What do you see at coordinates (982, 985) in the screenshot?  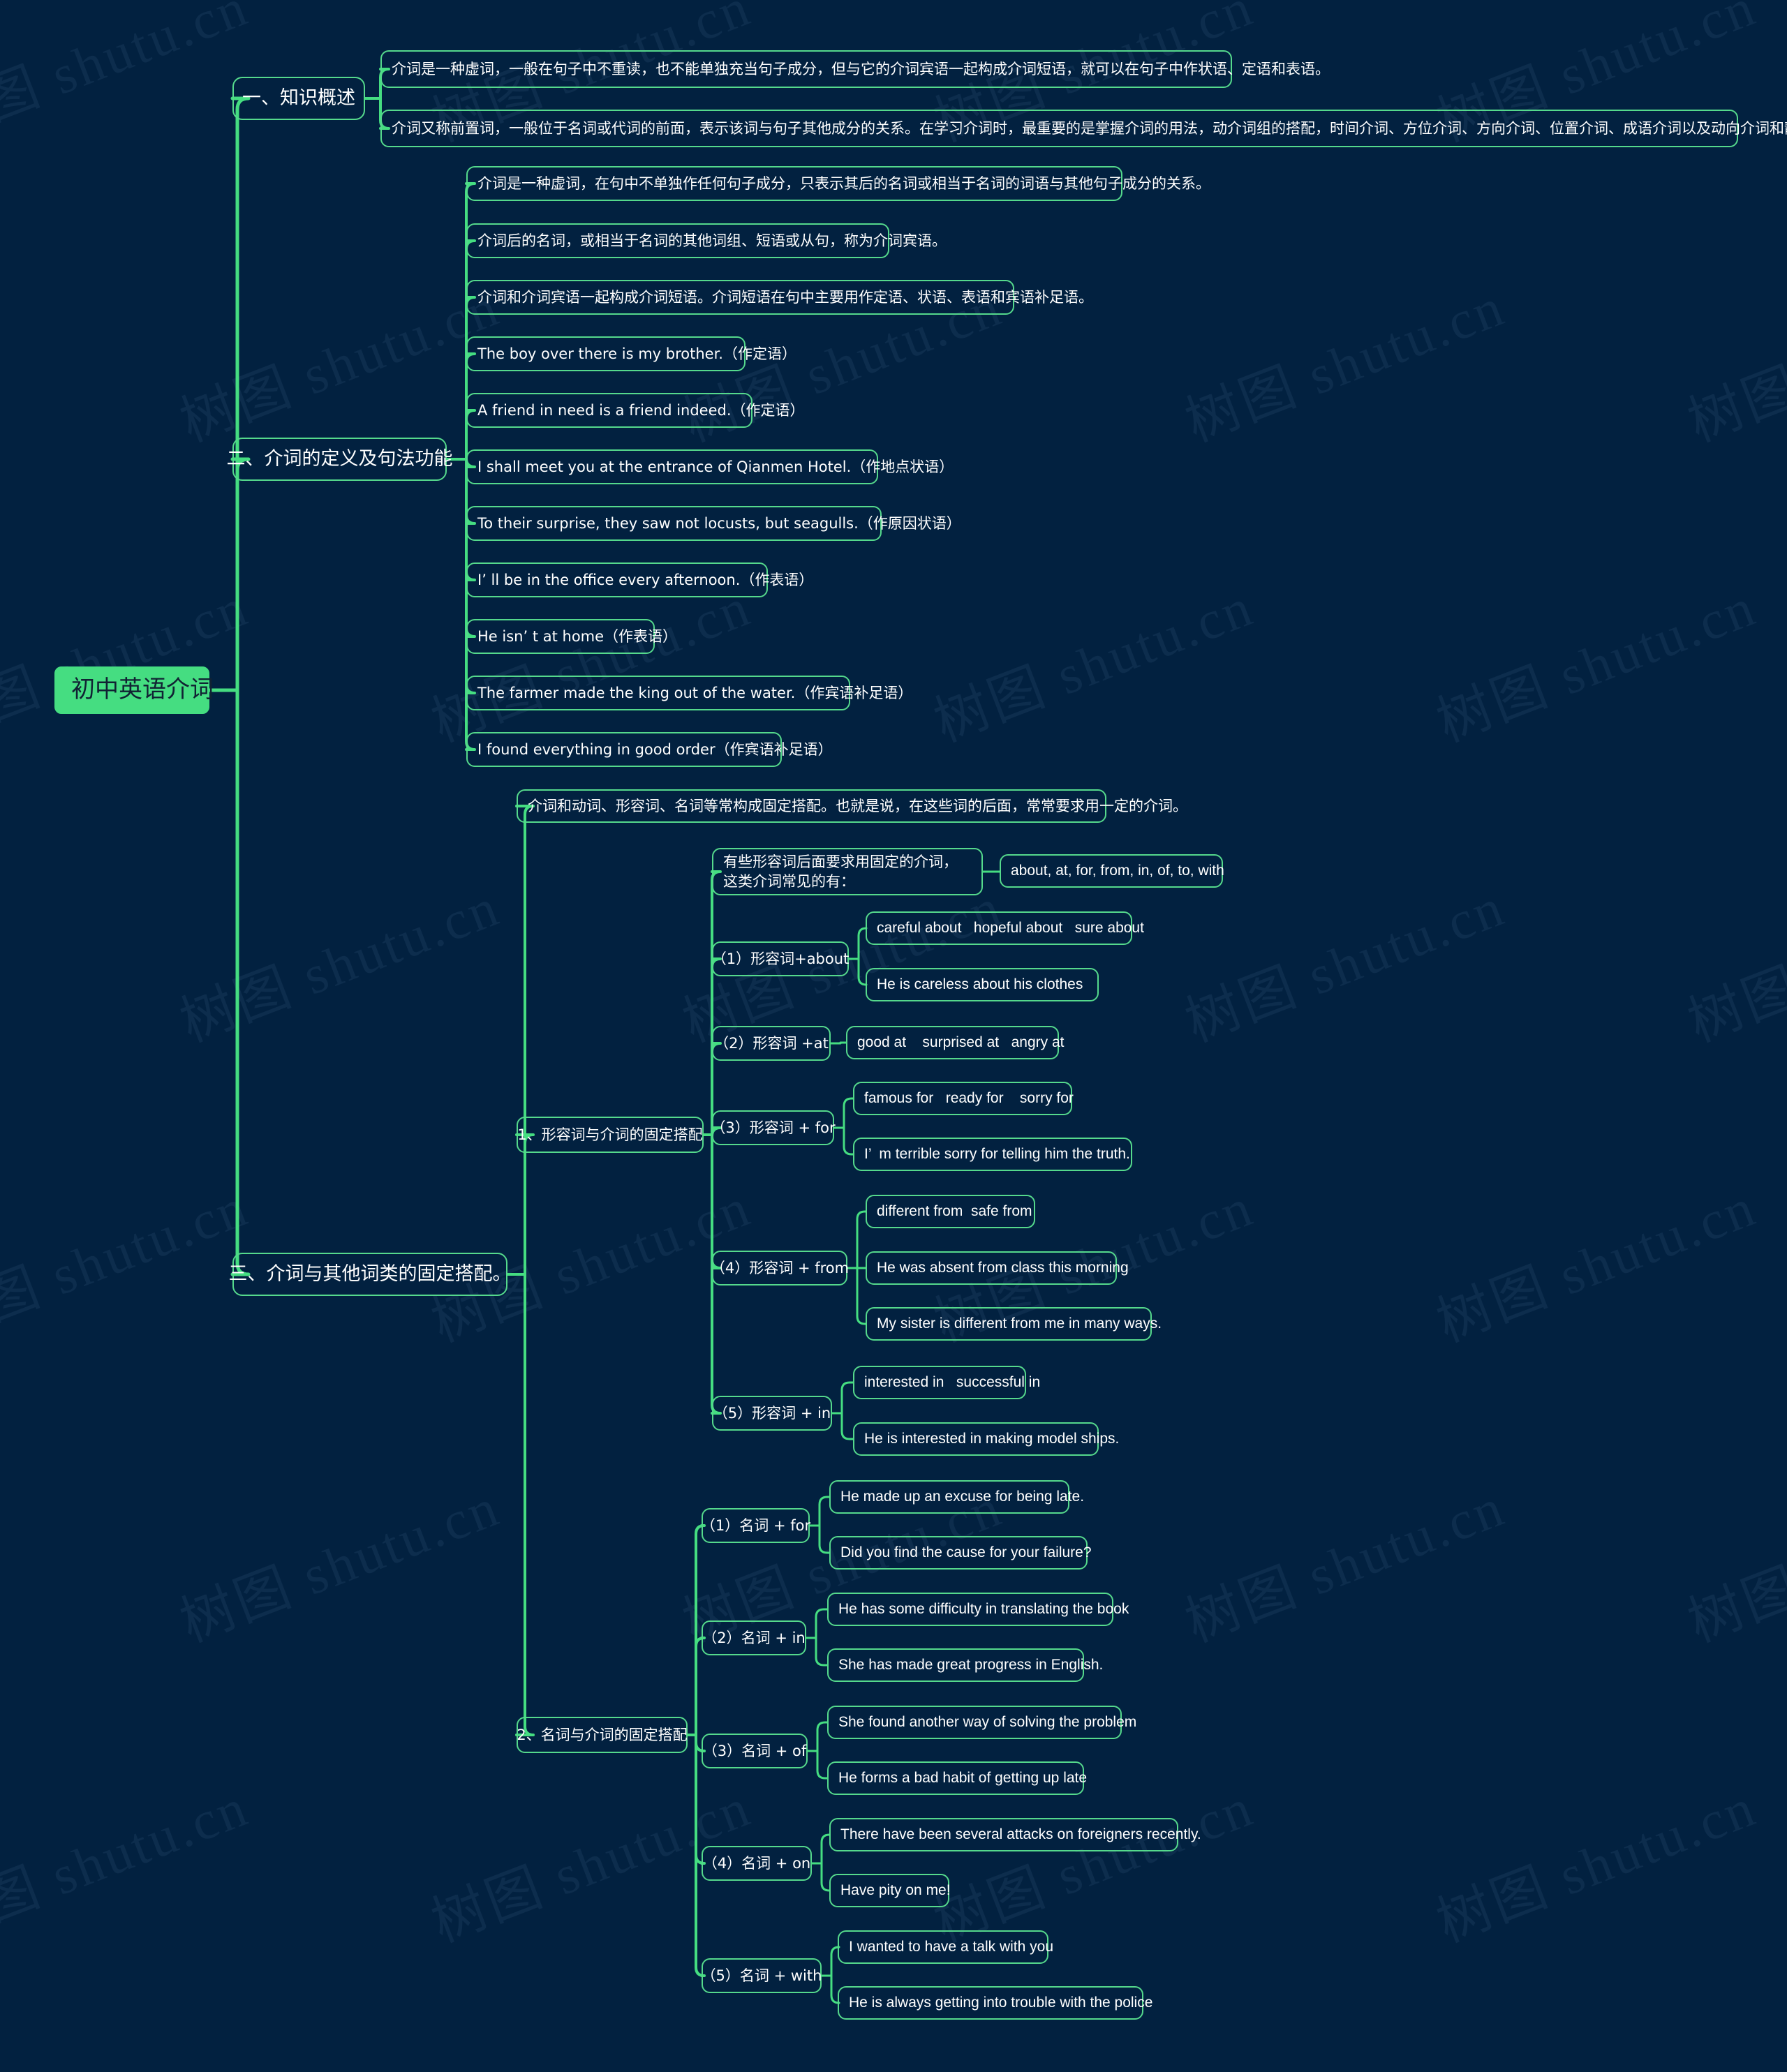 I see `adjective-item-1-example-2: He is careless about his clothes` at bounding box center [982, 985].